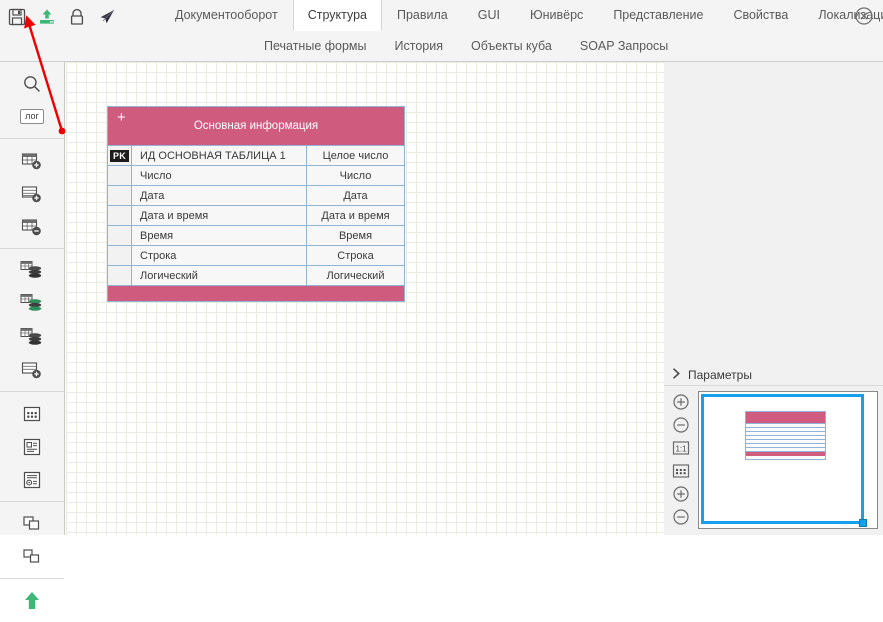  Describe the element at coordinates (785, 435) in the screenshot. I see `minimap-entity-thumbnail` at that location.